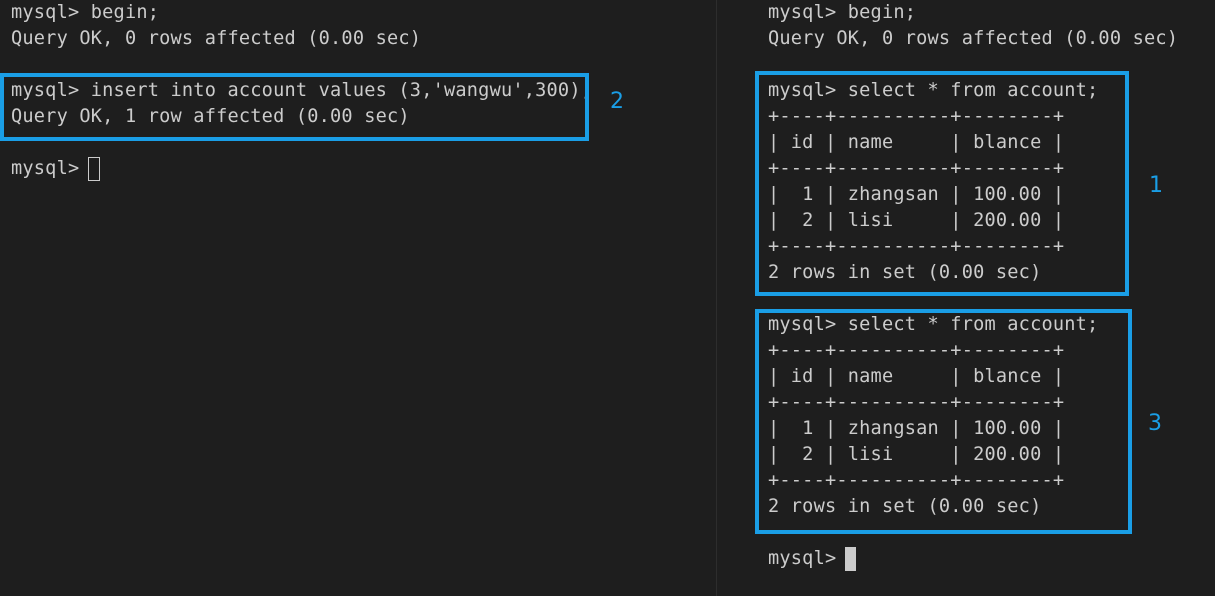 This screenshot has width=1215, height=596. Describe the element at coordinates (1156, 185) in the screenshot. I see `annotation-label-1: 1` at that location.